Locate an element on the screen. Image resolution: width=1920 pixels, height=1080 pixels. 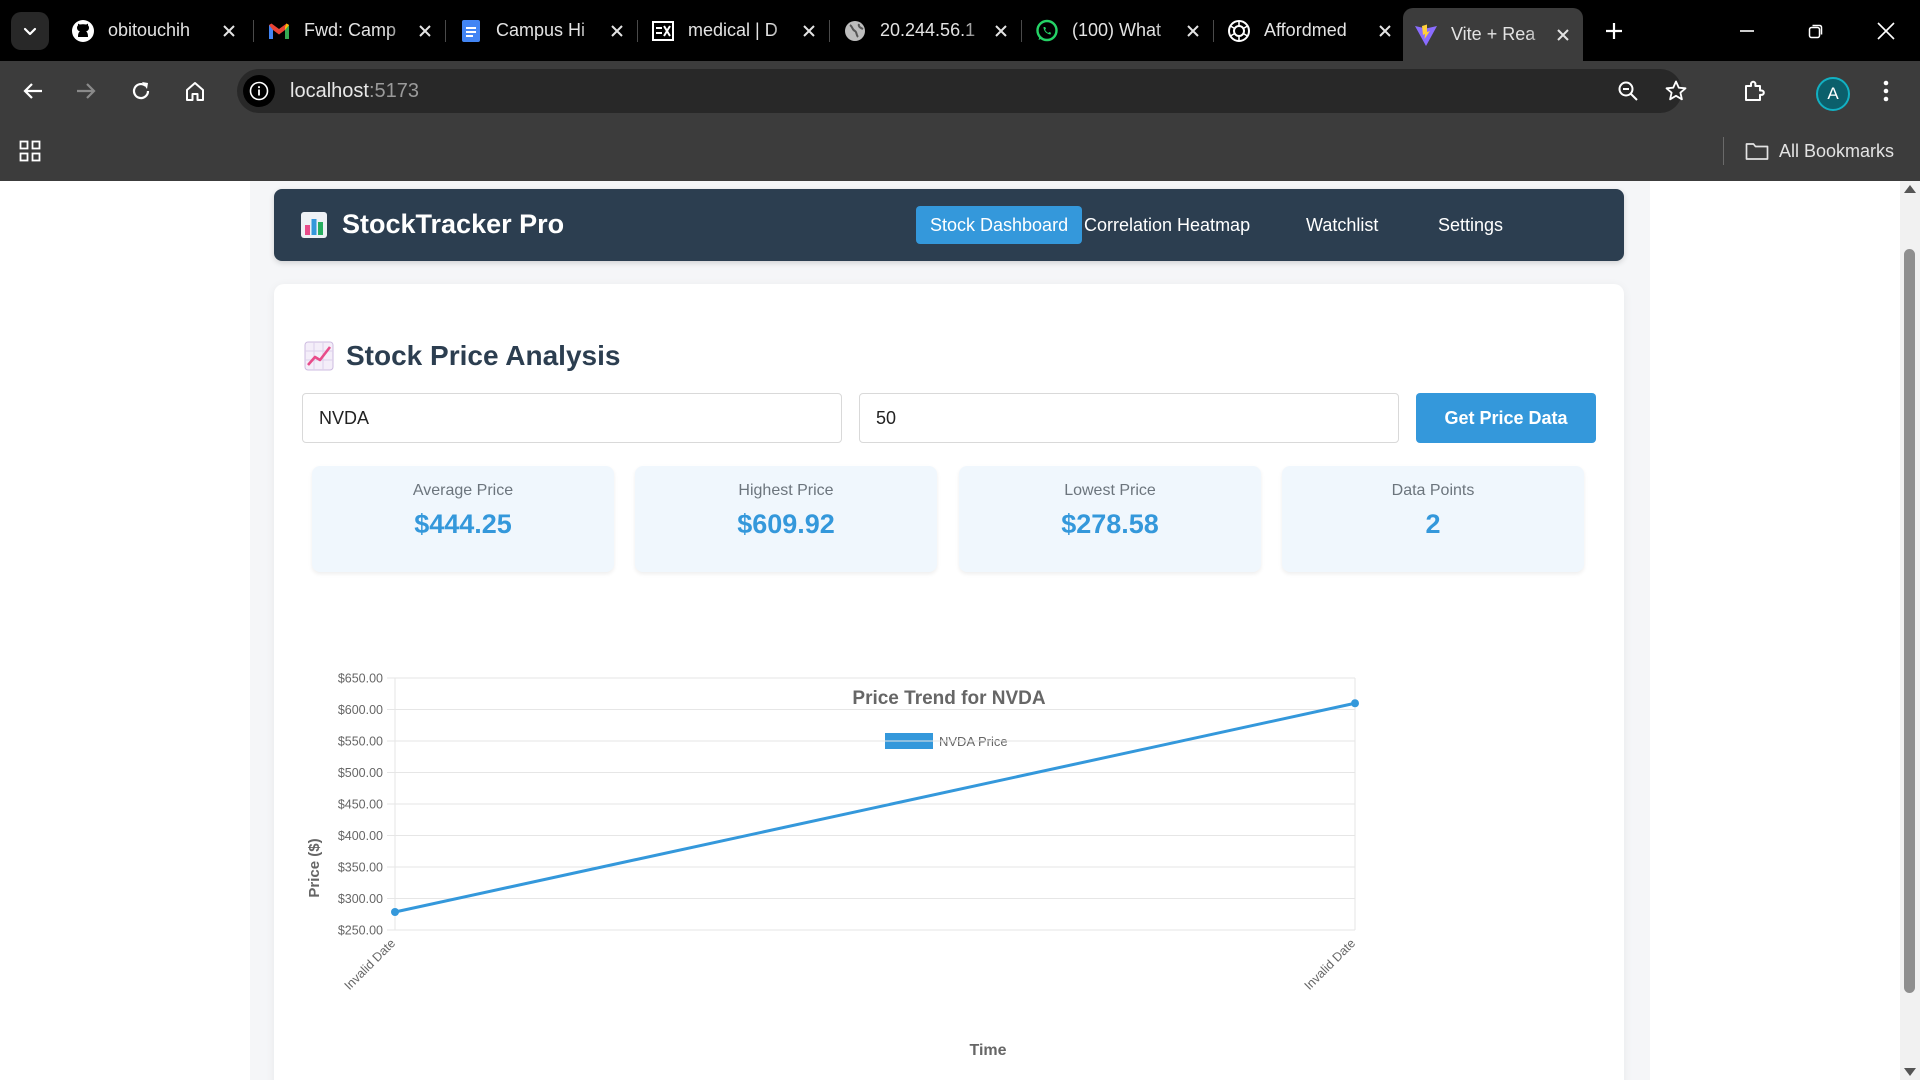
tab-affordmed: Affordmed is located at coordinates (1311, 30).